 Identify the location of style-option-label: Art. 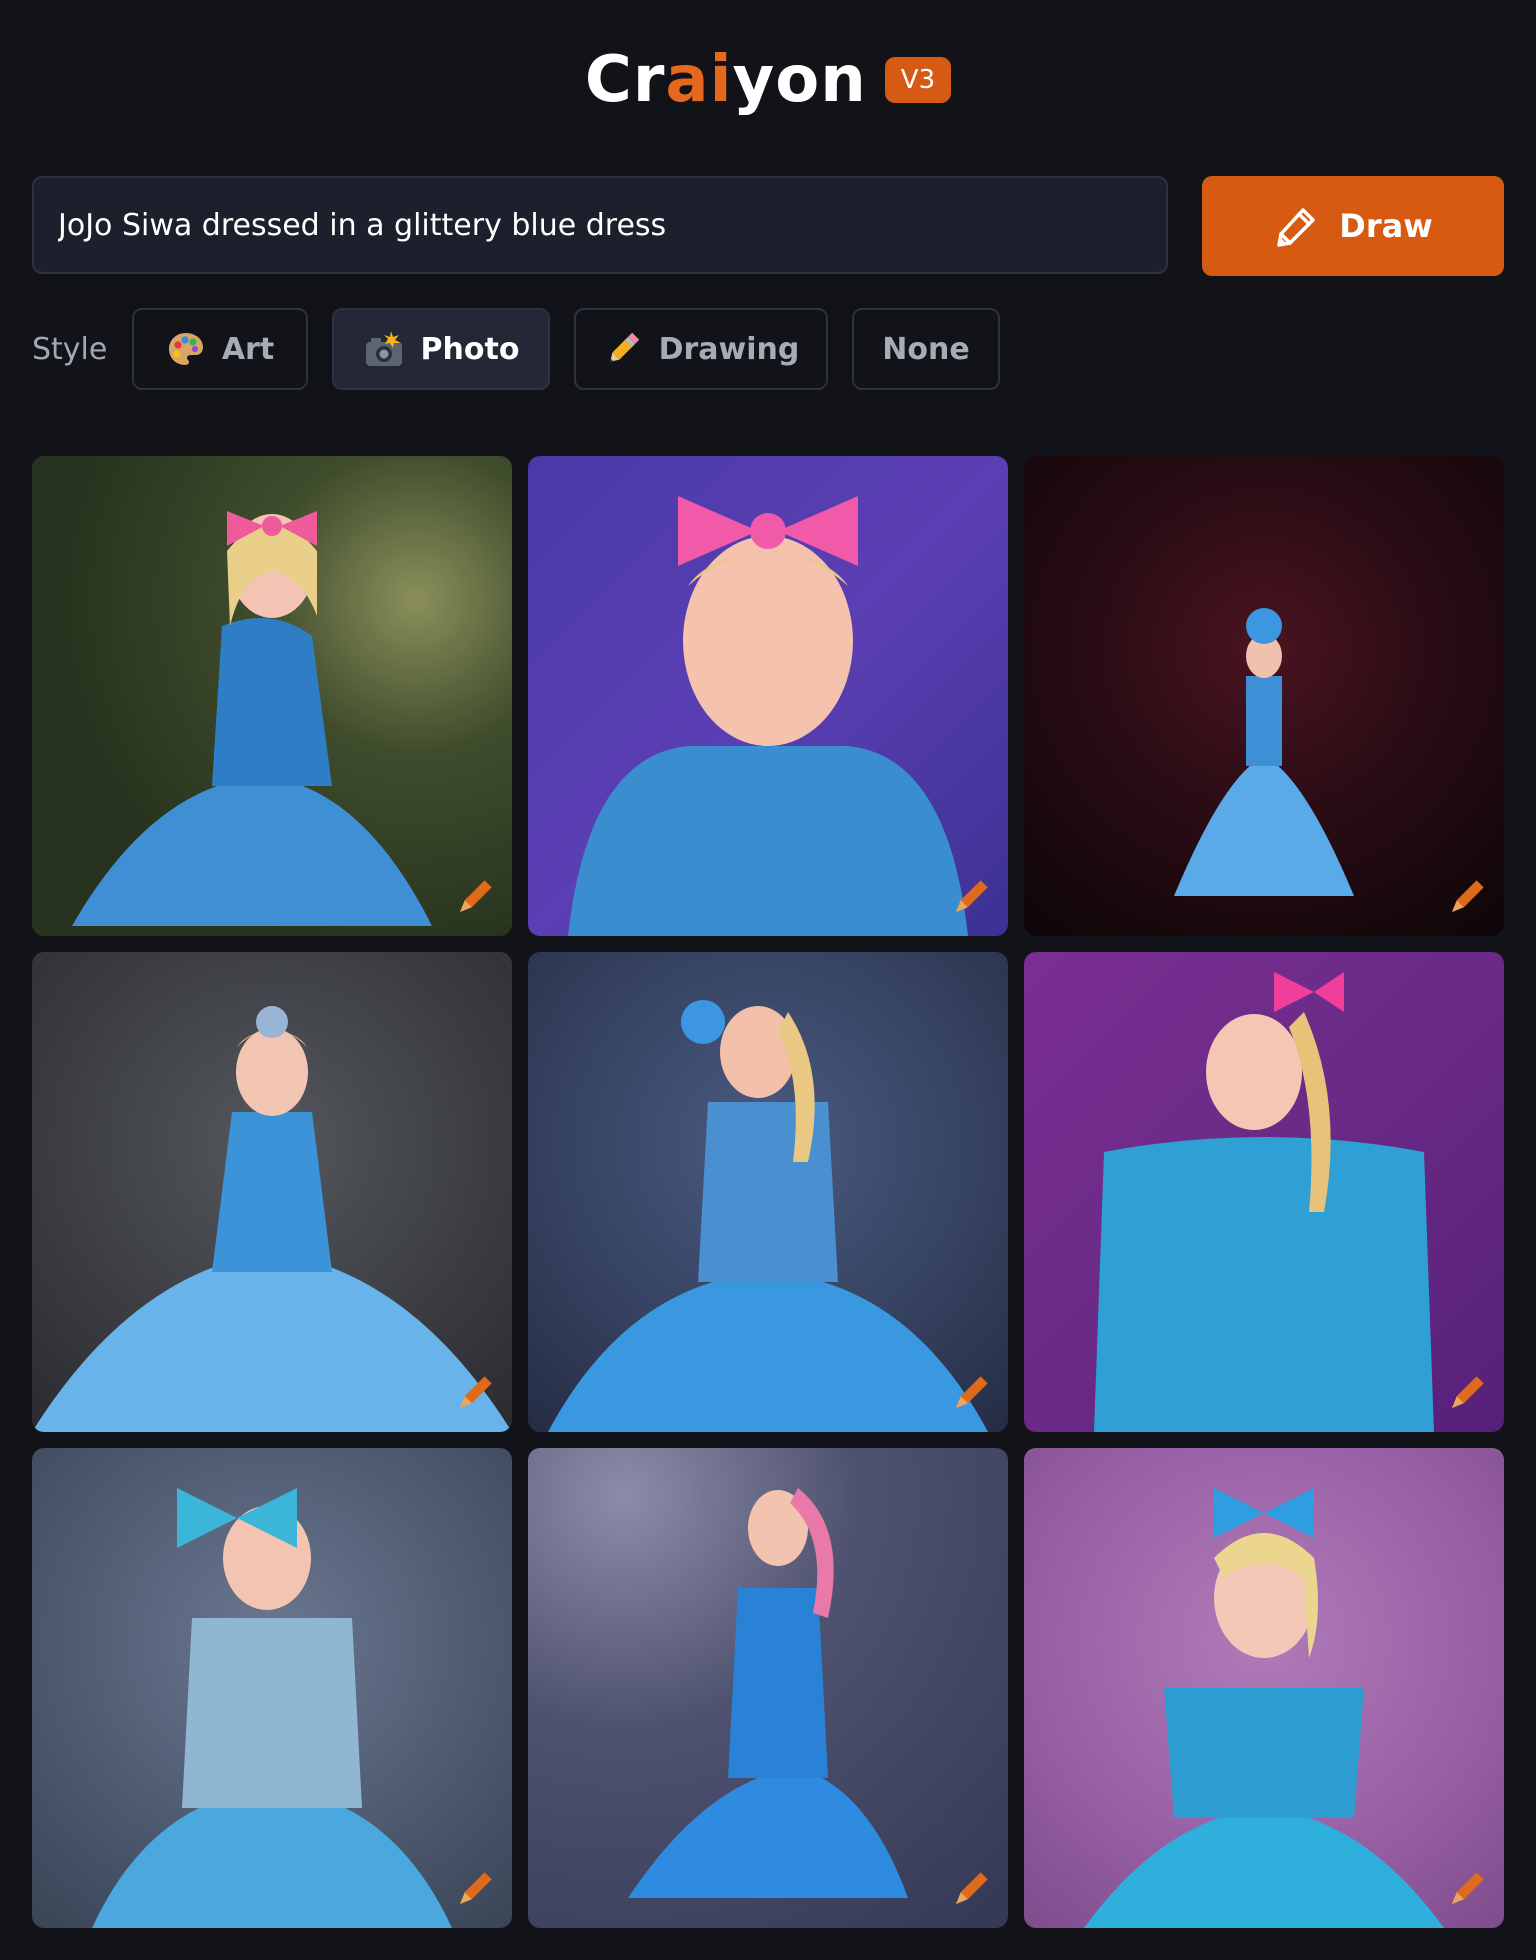
(248, 349).